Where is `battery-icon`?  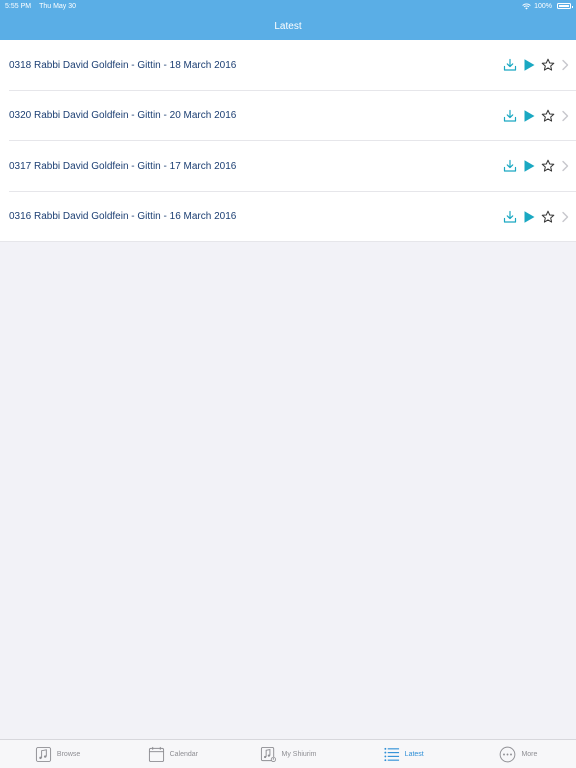 battery-icon is located at coordinates (565, 6).